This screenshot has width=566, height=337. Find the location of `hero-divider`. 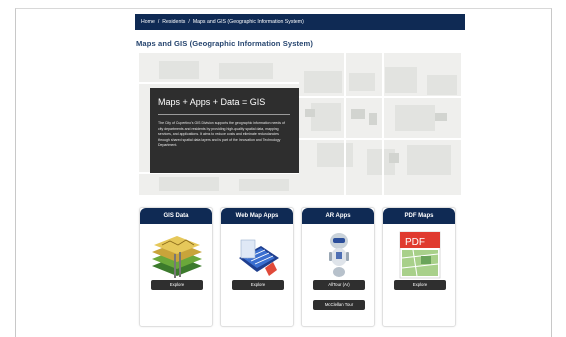

hero-divider is located at coordinates (224, 114).